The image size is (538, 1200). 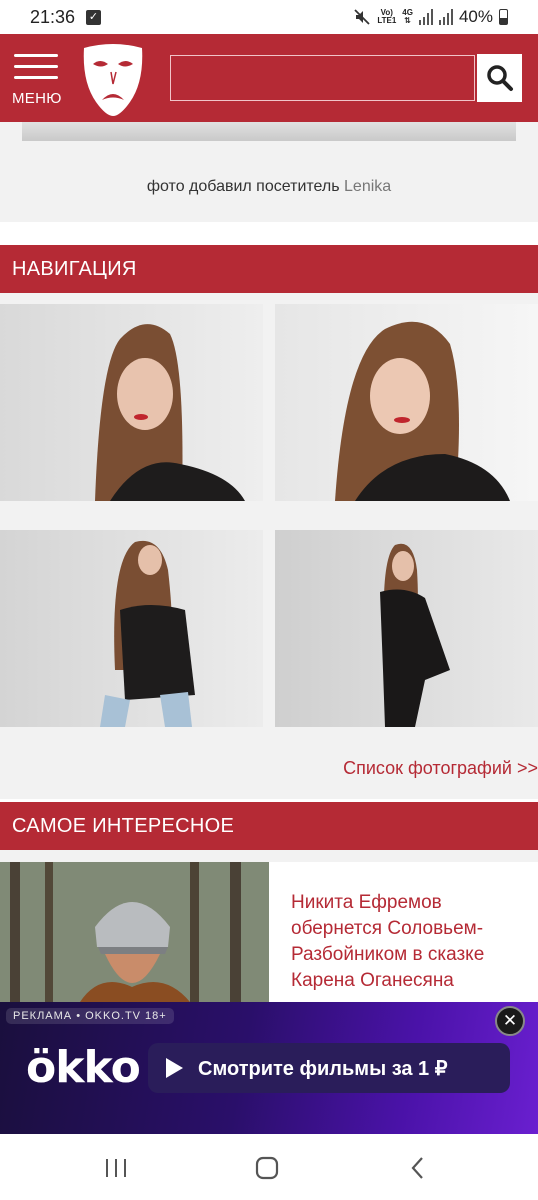 I want to click on data-arrows-icon: ⇅, so click(x=407, y=20).